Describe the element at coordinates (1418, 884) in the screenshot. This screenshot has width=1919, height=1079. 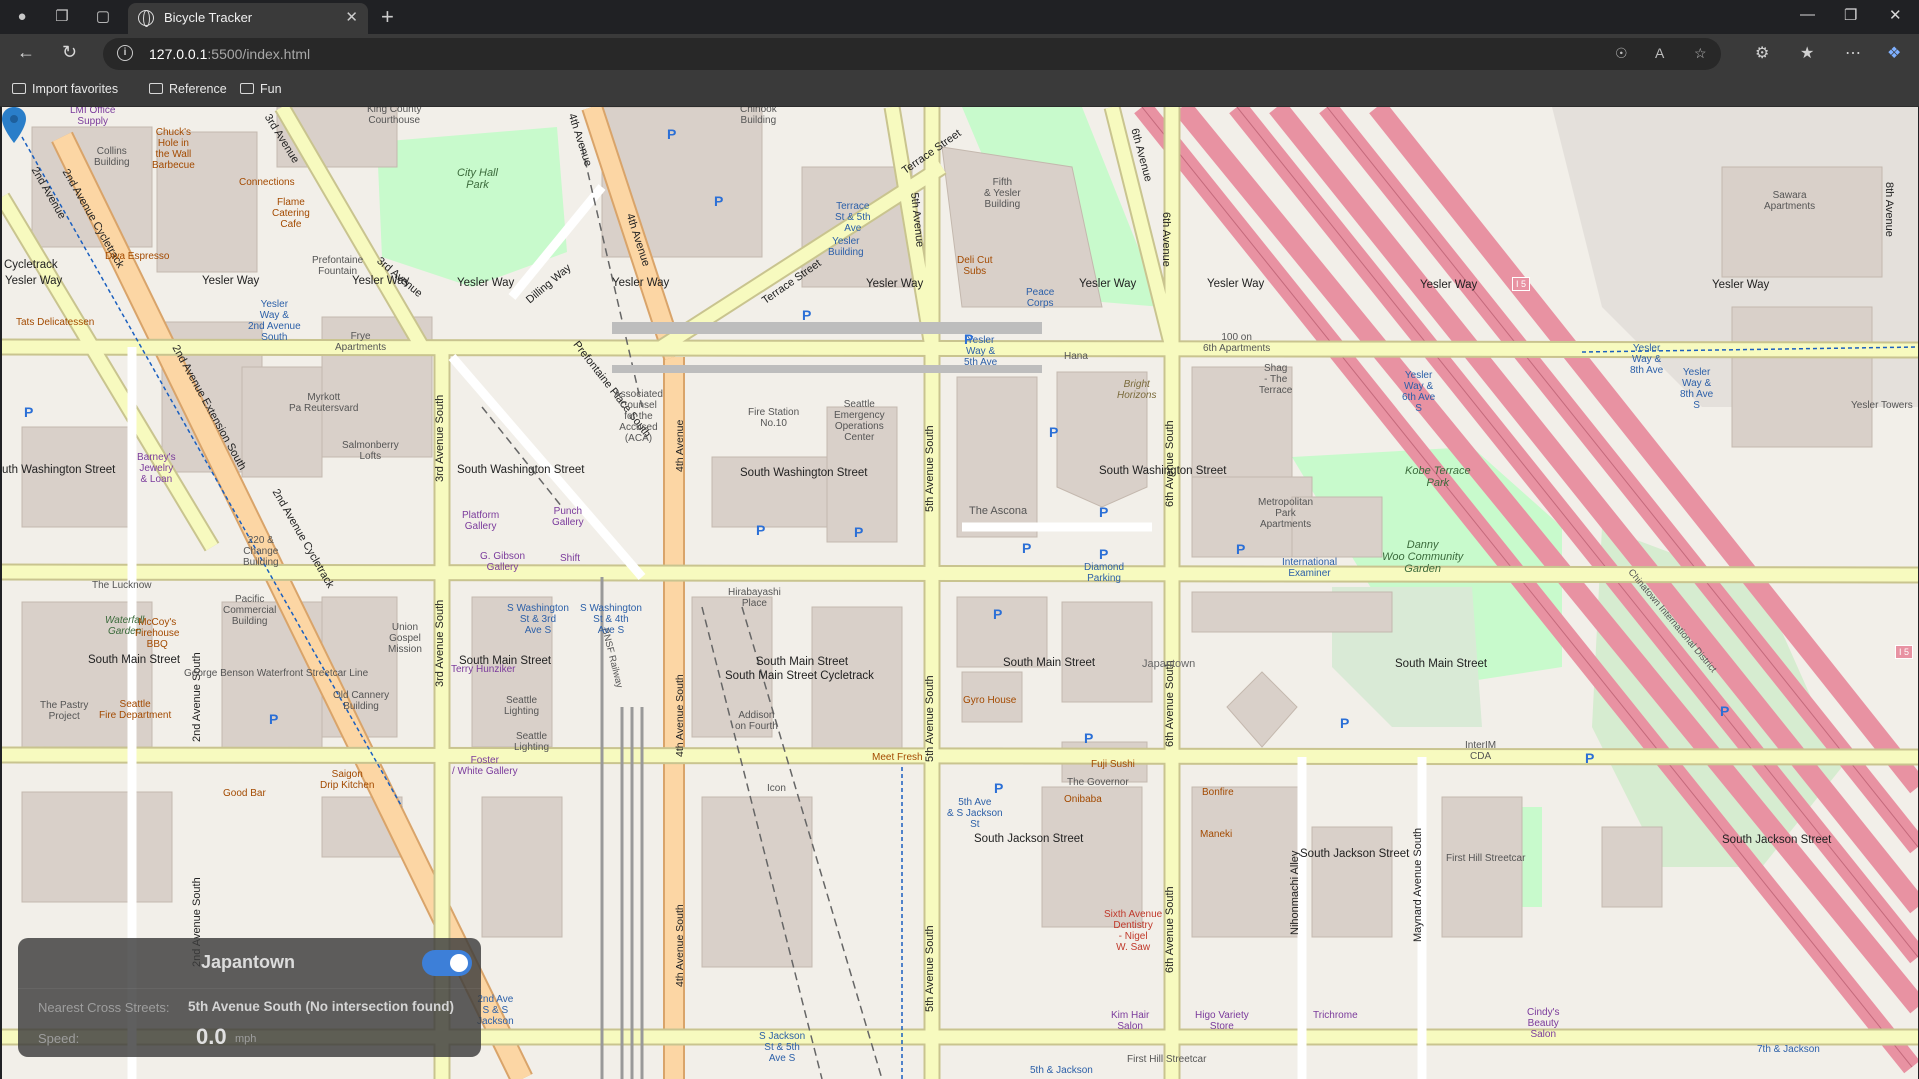
I see `street-label: Maynard Avenue South` at that location.